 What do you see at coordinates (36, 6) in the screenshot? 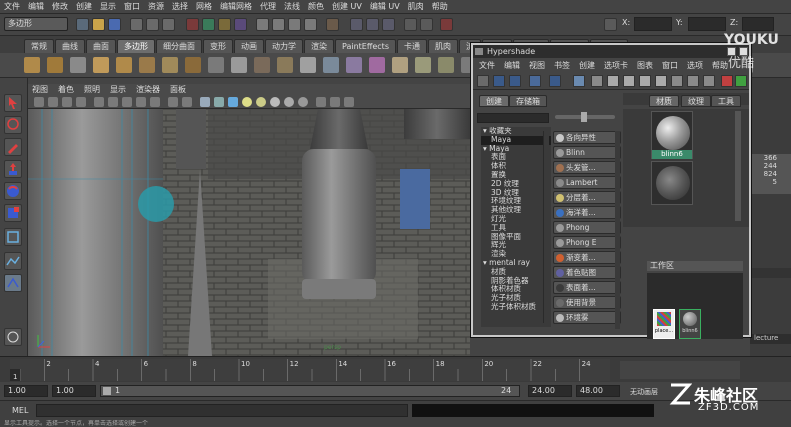
I see `menu-item: 编辑` at bounding box center [36, 6].